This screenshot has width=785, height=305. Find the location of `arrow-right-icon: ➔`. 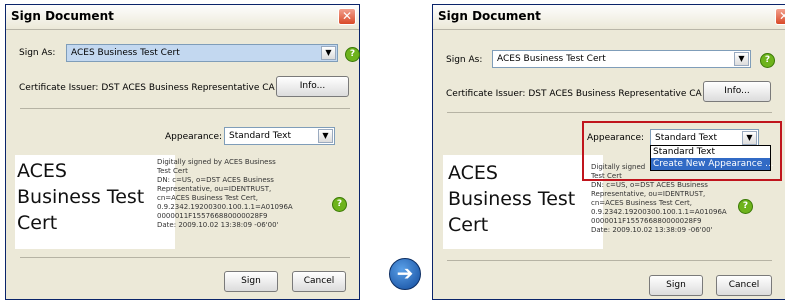

arrow-right-icon: ➔ is located at coordinates (405, 274).